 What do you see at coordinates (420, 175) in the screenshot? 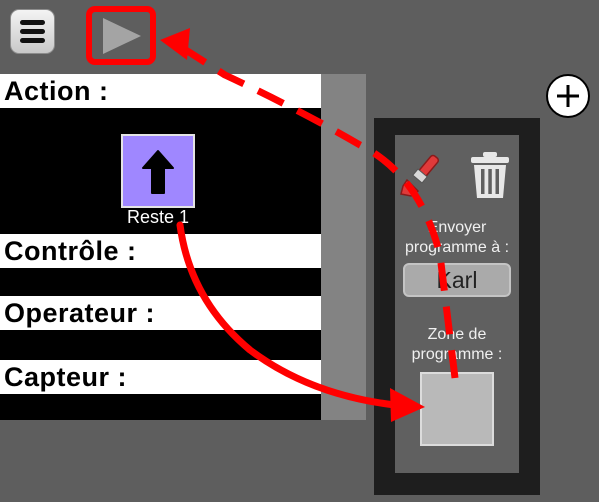
I see `paint-brush-icon` at bounding box center [420, 175].